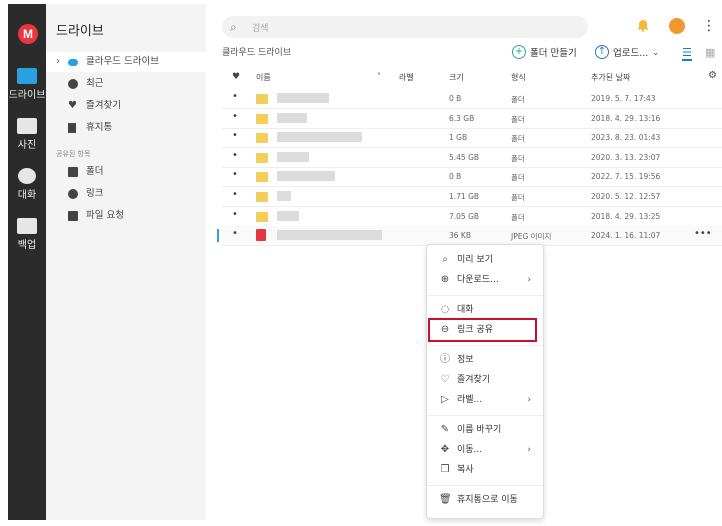 This screenshot has height=526, width=722. What do you see at coordinates (406, 77) in the screenshot?
I see `column-header-label: 라벨` at bounding box center [406, 77].